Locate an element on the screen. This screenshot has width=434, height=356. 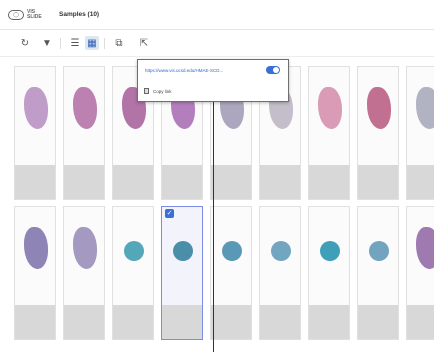
logo-icon: ◯ is located at coordinates (16, 14).